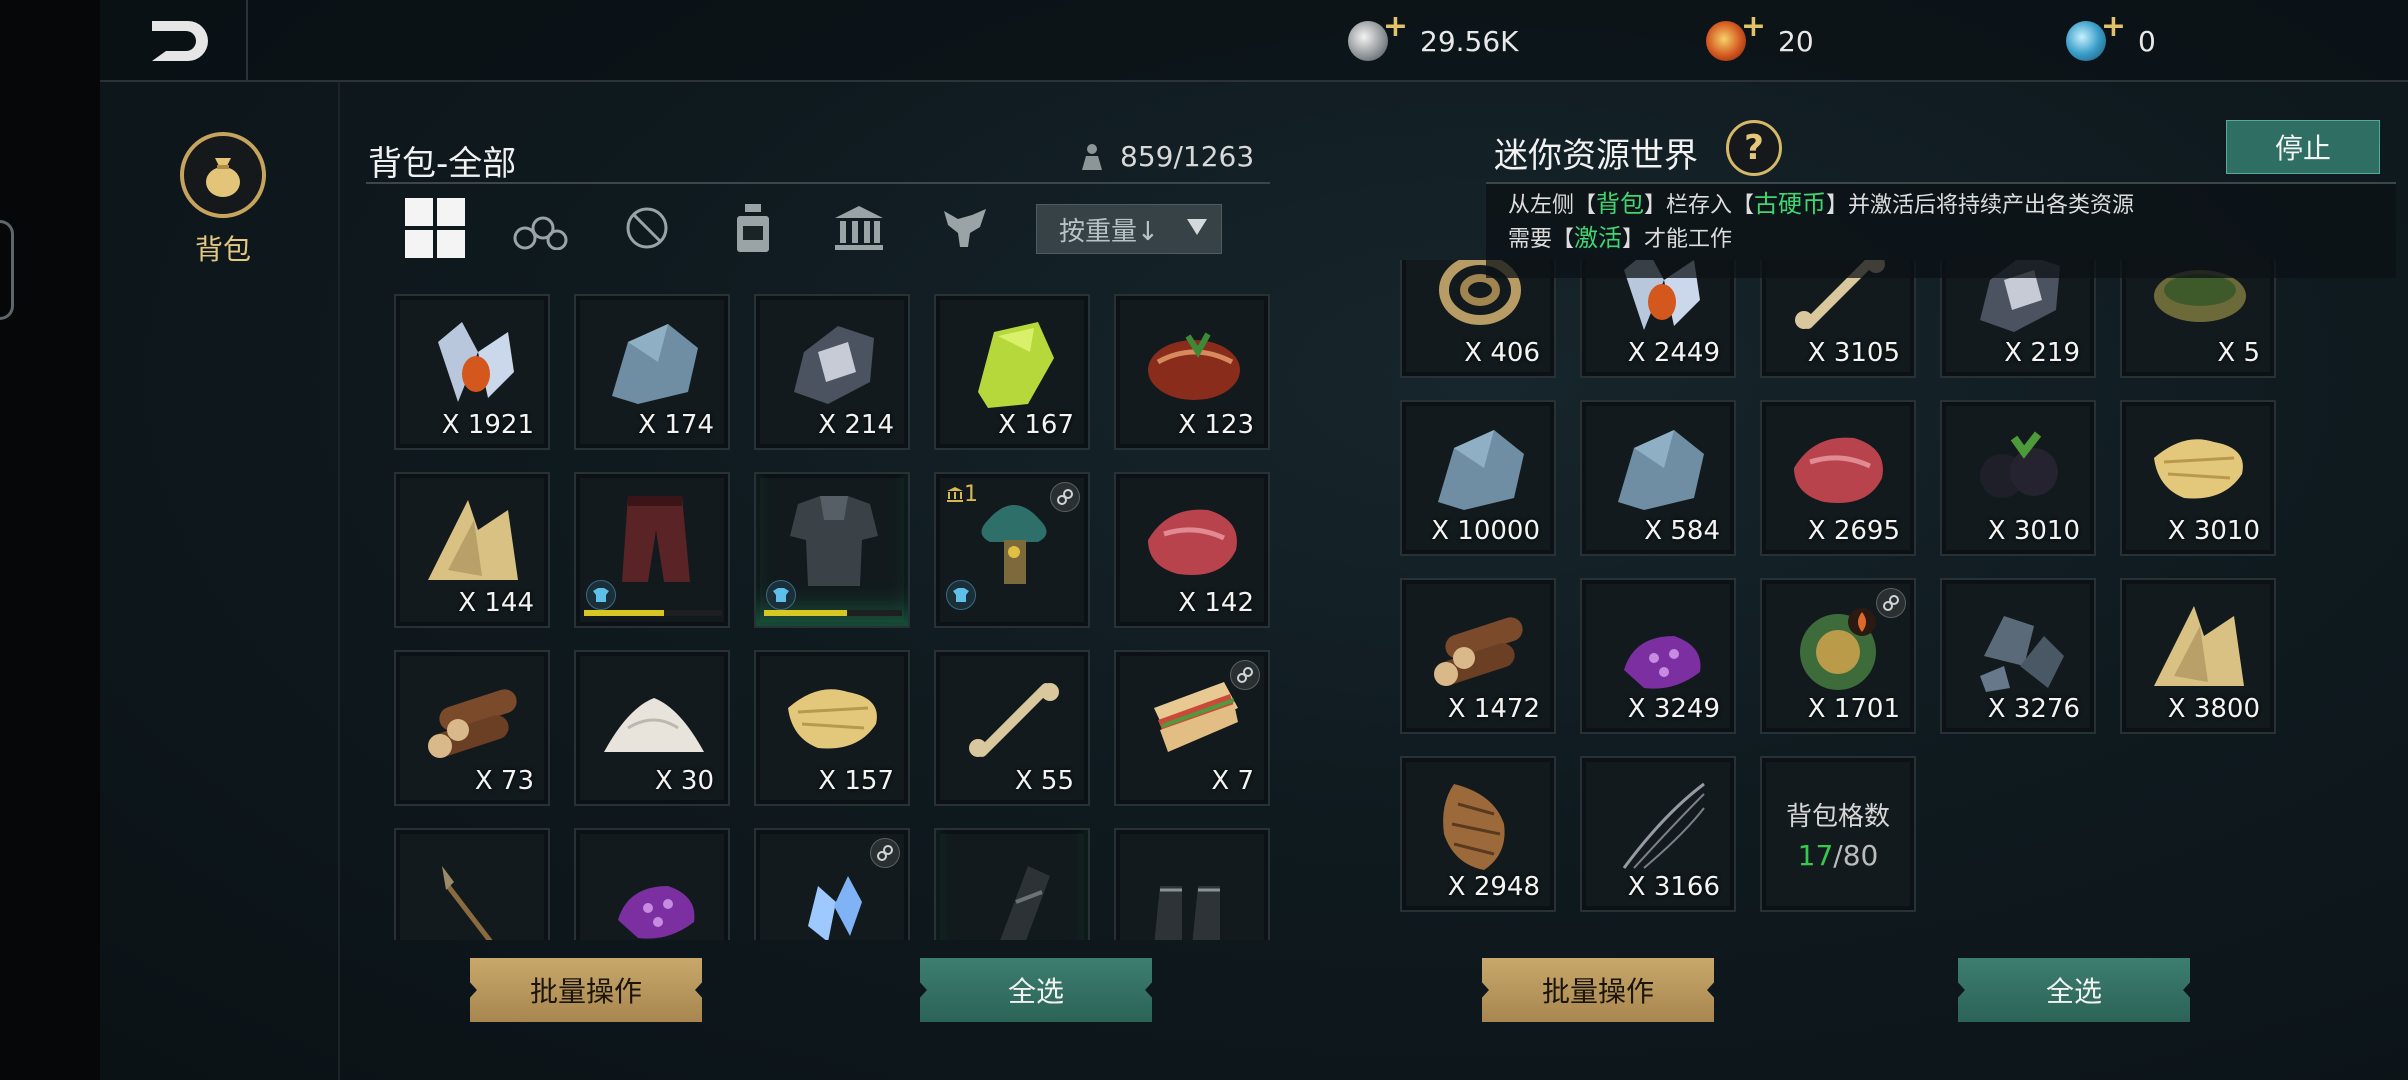 Image resolution: width=2408 pixels, height=1080 pixels. I want to click on straw-icon, so click(832, 719).